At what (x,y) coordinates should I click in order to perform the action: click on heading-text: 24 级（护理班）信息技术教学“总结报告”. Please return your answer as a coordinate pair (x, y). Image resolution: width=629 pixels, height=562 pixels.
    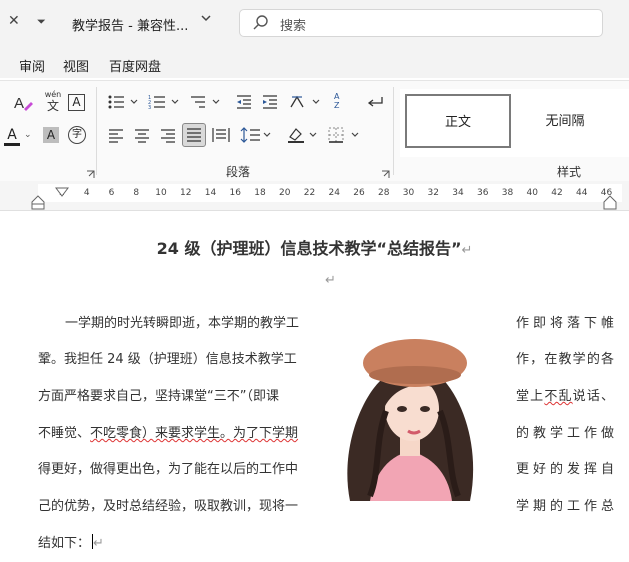
    Looking at the image, I should click on (309, 248).